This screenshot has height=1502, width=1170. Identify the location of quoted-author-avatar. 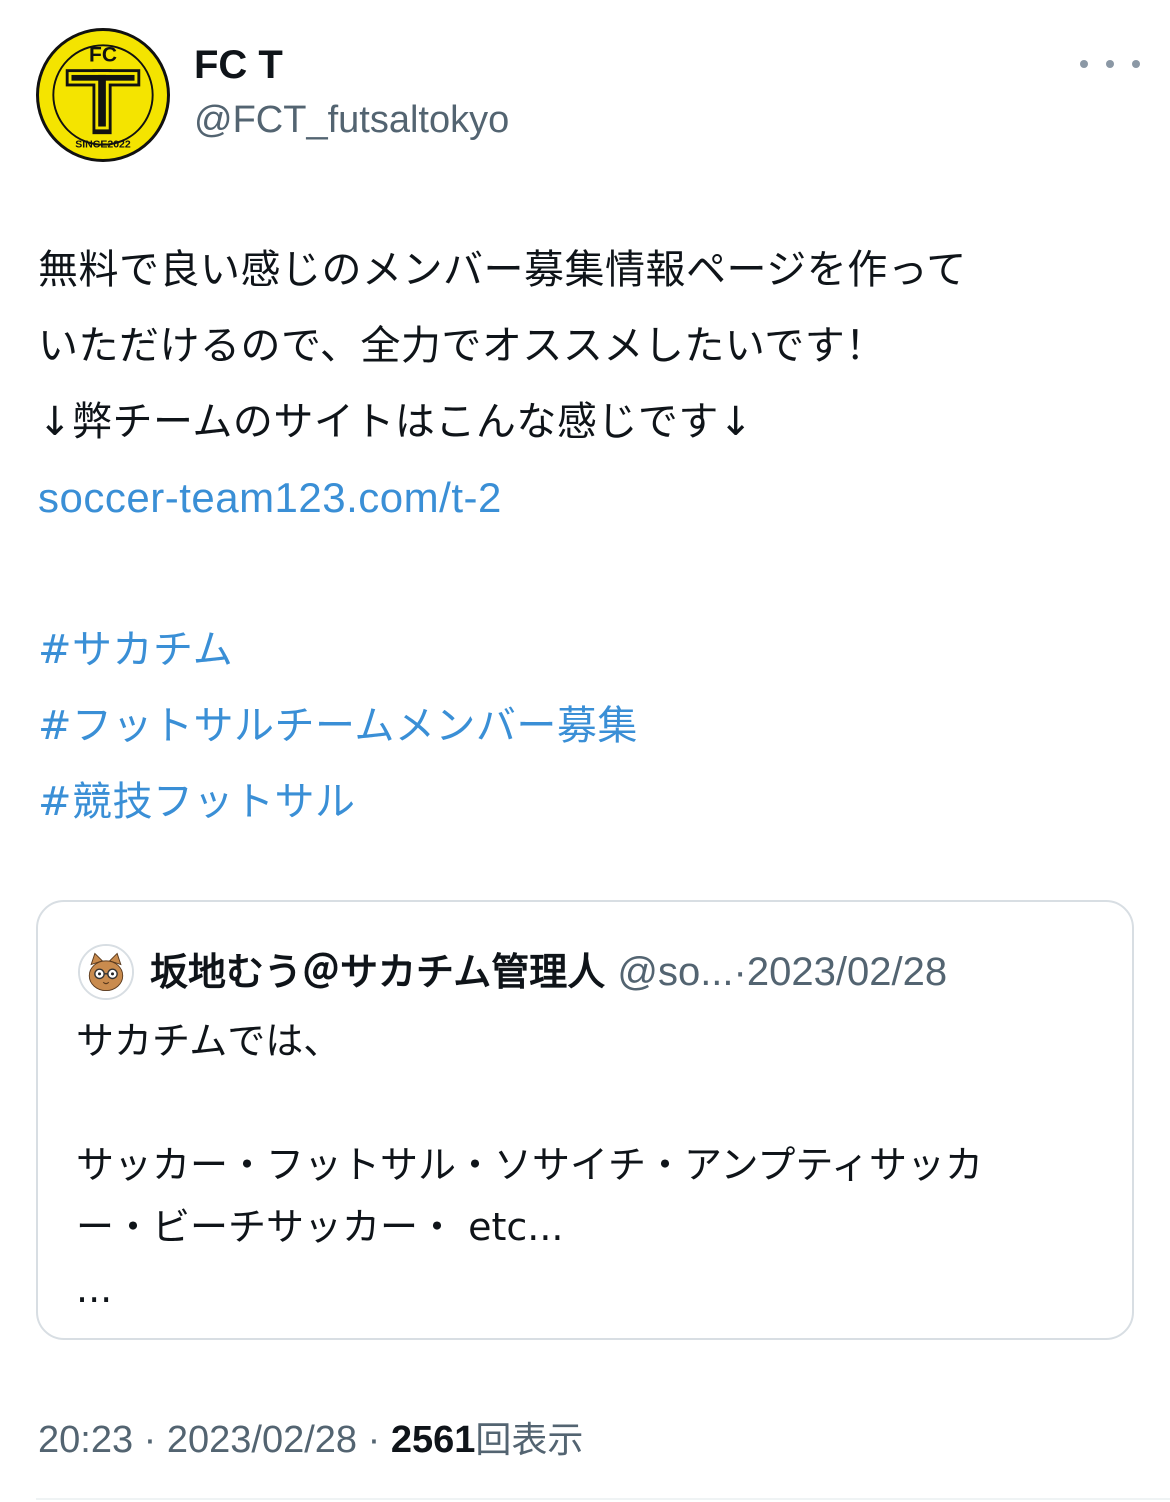
(106, 972).